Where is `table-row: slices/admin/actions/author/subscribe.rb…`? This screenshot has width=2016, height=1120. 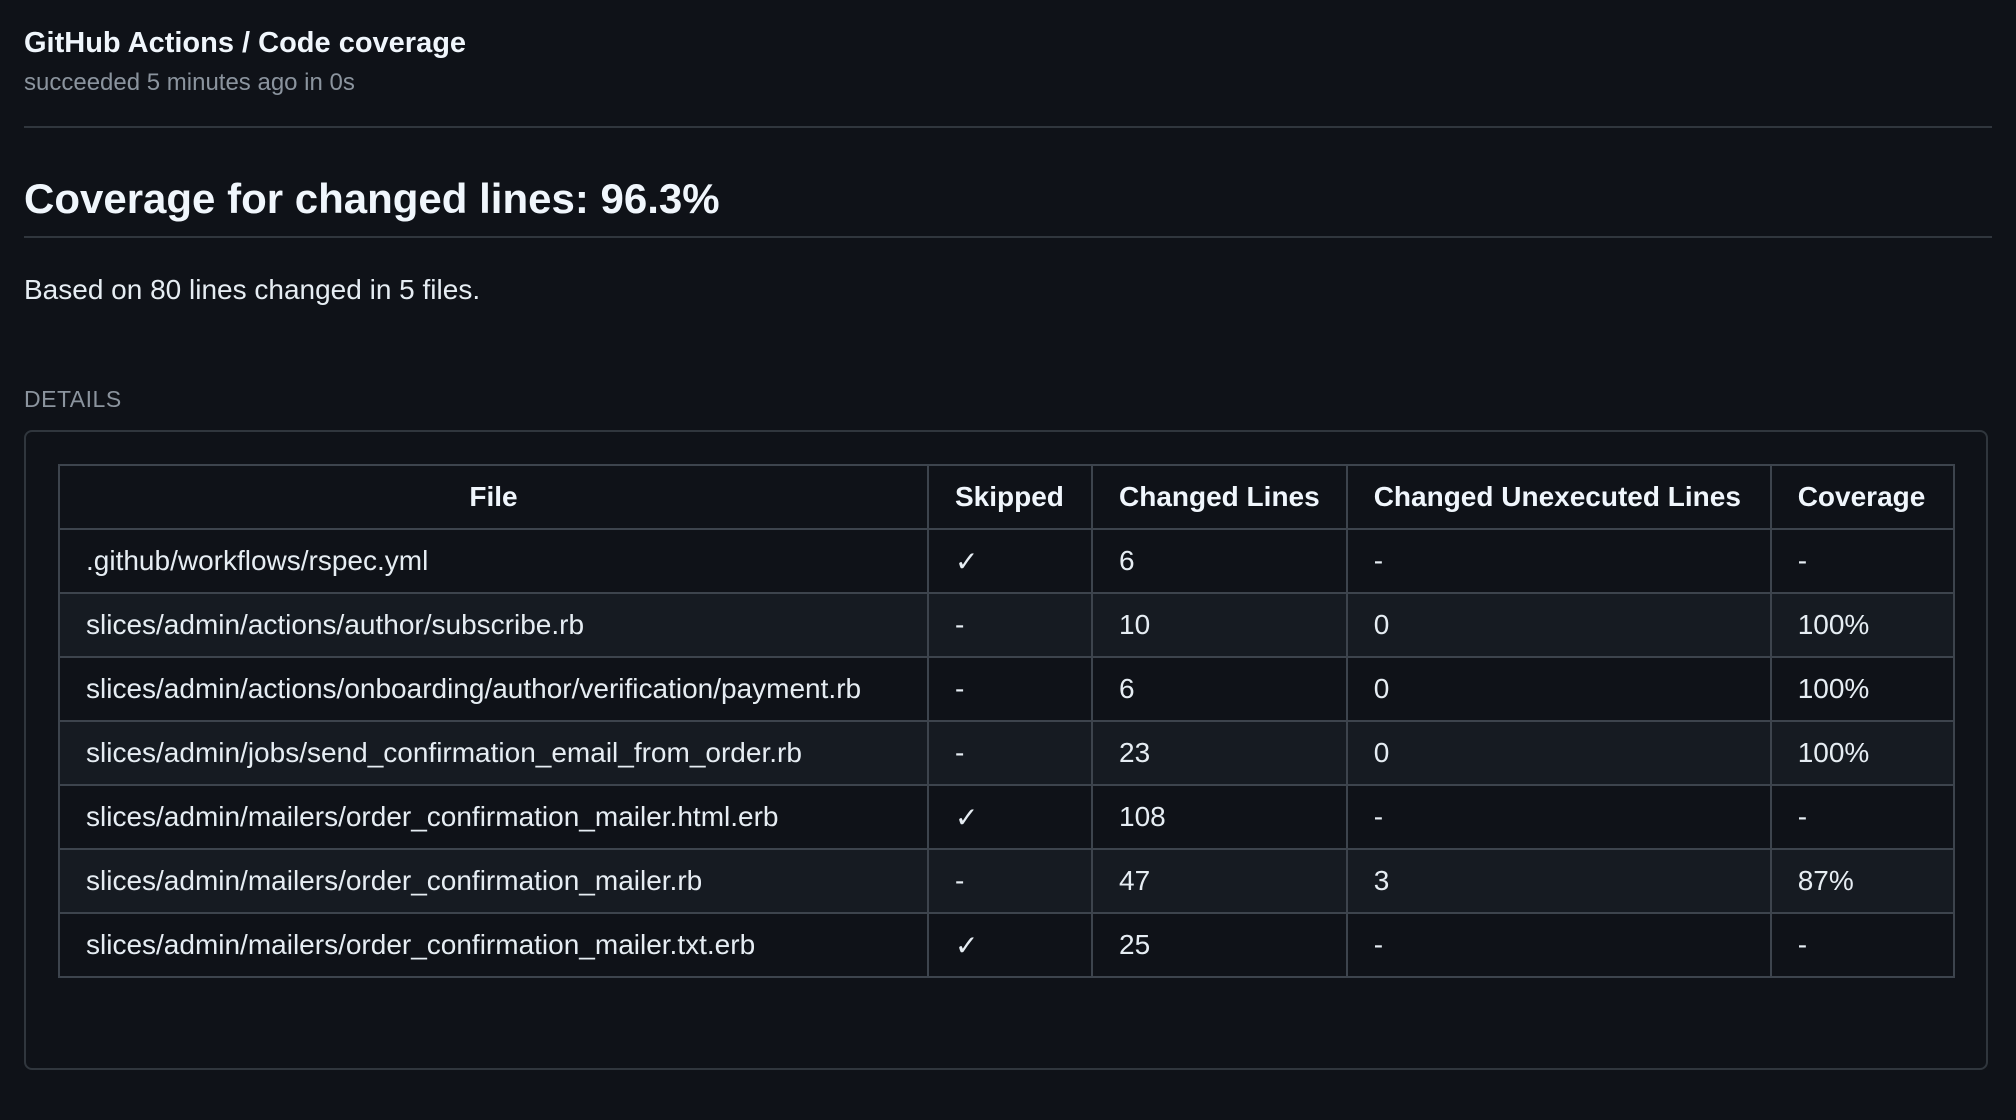 table-row: slices/admin/actions/author/subscribe.rb… is located at coordinates (1006, 625).